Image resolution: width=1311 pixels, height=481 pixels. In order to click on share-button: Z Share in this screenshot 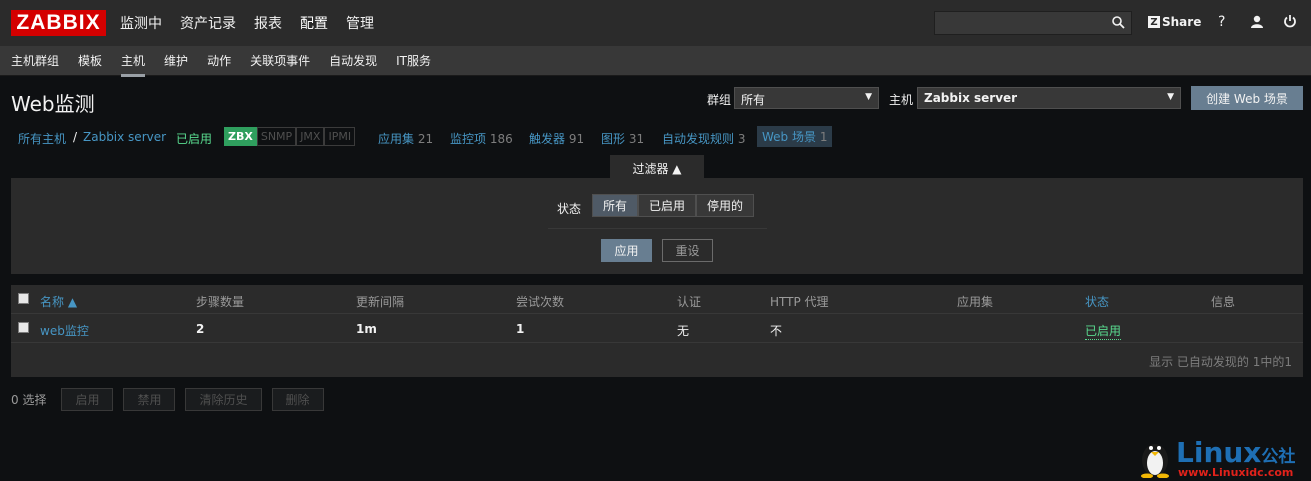, I will do `click(1174, 22)`.